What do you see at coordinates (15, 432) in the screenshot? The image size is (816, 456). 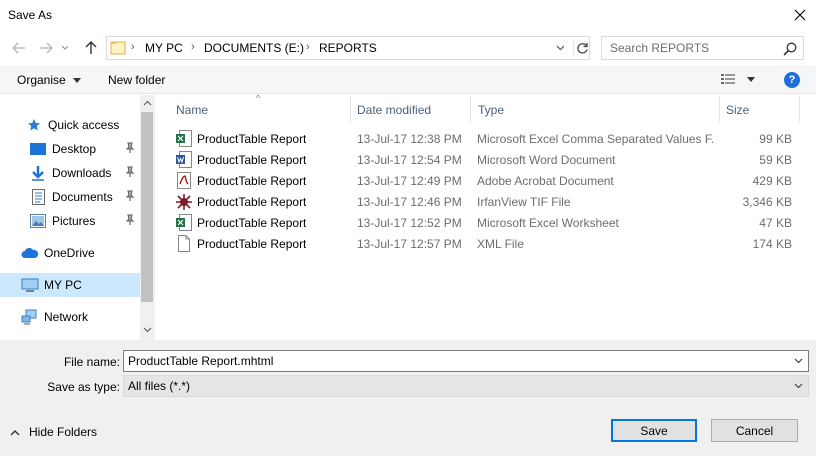 I see `chevron-up-icon` at bounding box center [15, 432].